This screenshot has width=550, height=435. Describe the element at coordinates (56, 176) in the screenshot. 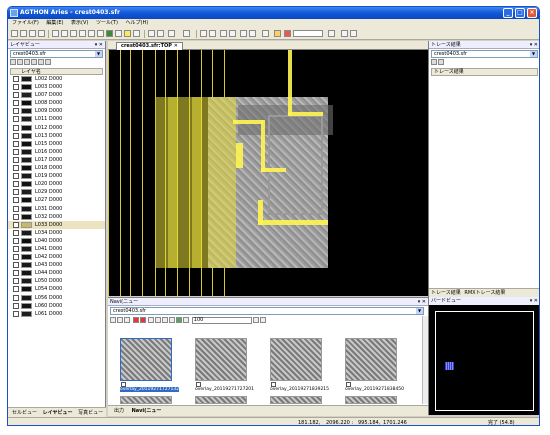

I see `layer-row: L019 D000` at that location.